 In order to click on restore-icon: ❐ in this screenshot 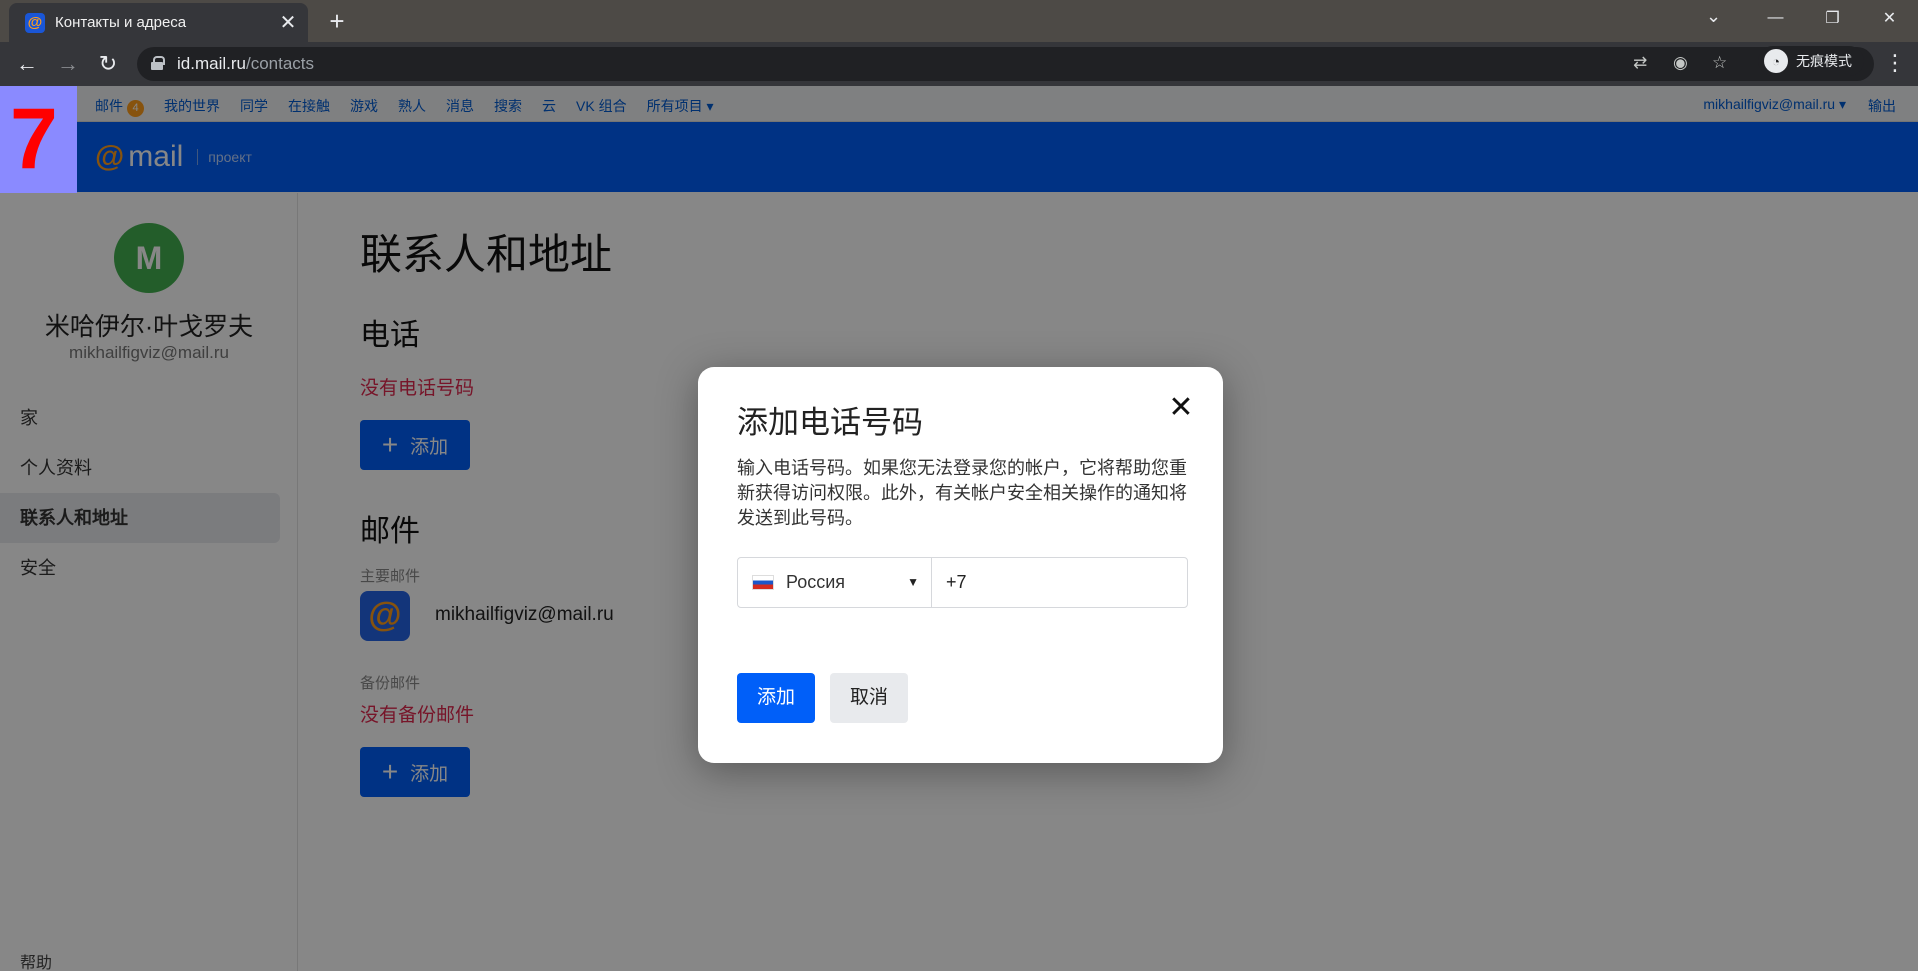, I will do `click(1832, 18)`.